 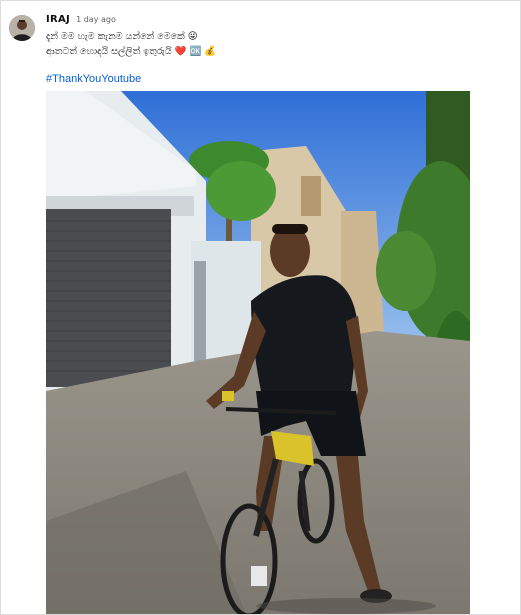 I want to click on post-text-line-1: දැන් මම හැම කැනම යන්නේ මෙකේ 😜, so click(x=122, y=36).